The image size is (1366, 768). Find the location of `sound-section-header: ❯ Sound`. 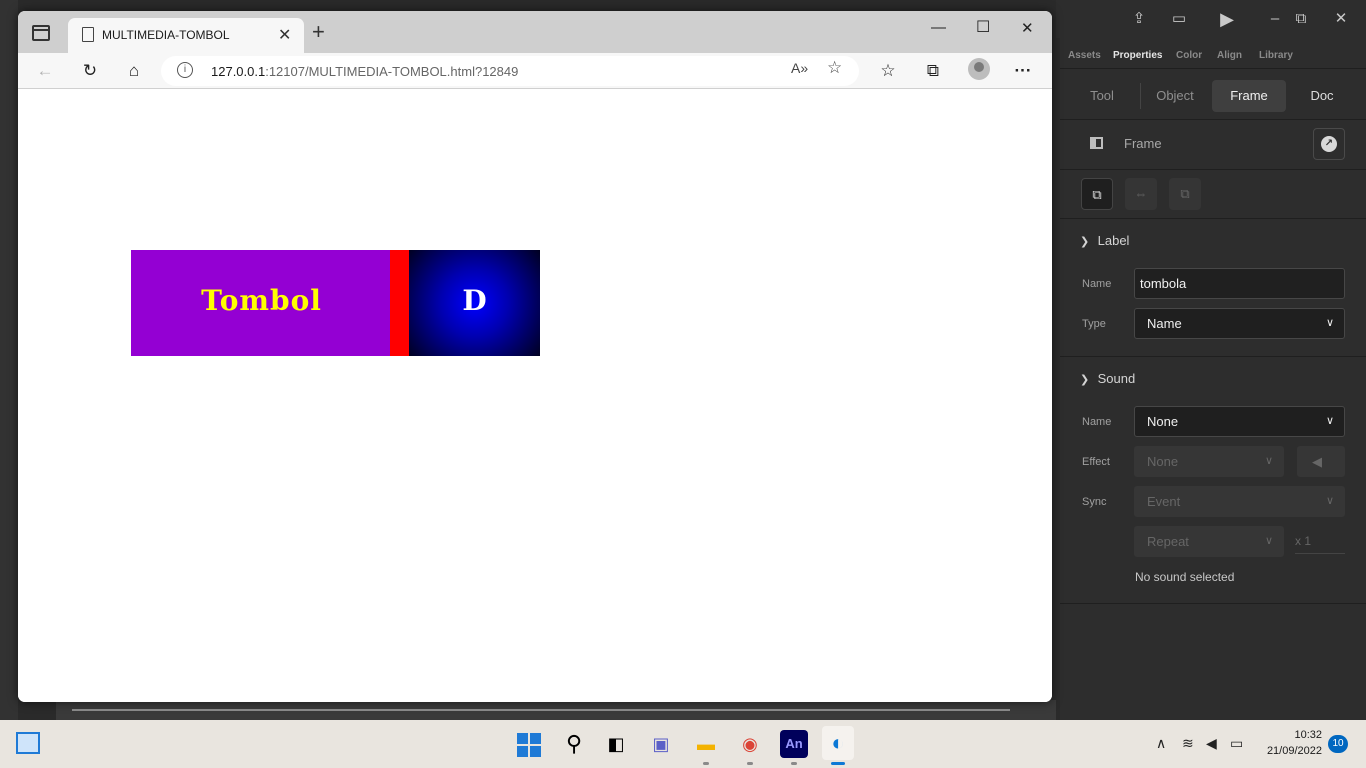

sound-section-header: ❯ Sound is located at coordinates (1107, 378).